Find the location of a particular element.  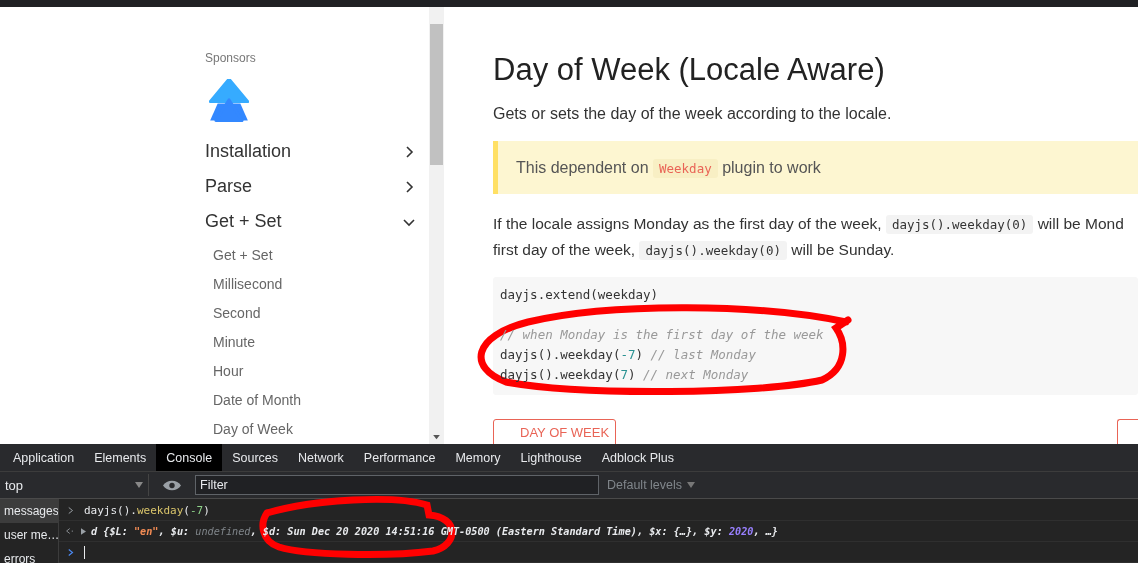

console-sidebar-item: errors is located at coordinates (29, 555).